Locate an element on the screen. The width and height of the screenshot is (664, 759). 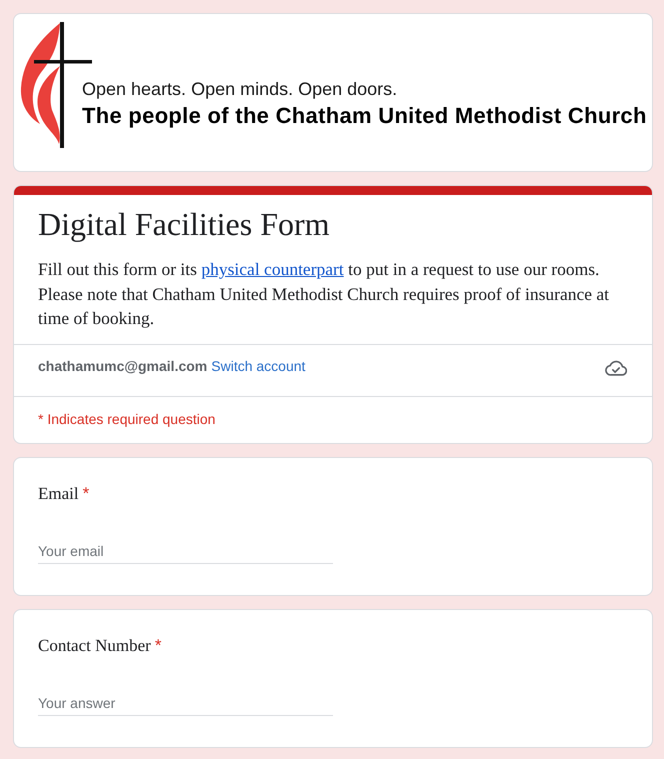
banner-church-name: The people of the Chatham United Methodist Church is located at coordinates (364, 116).